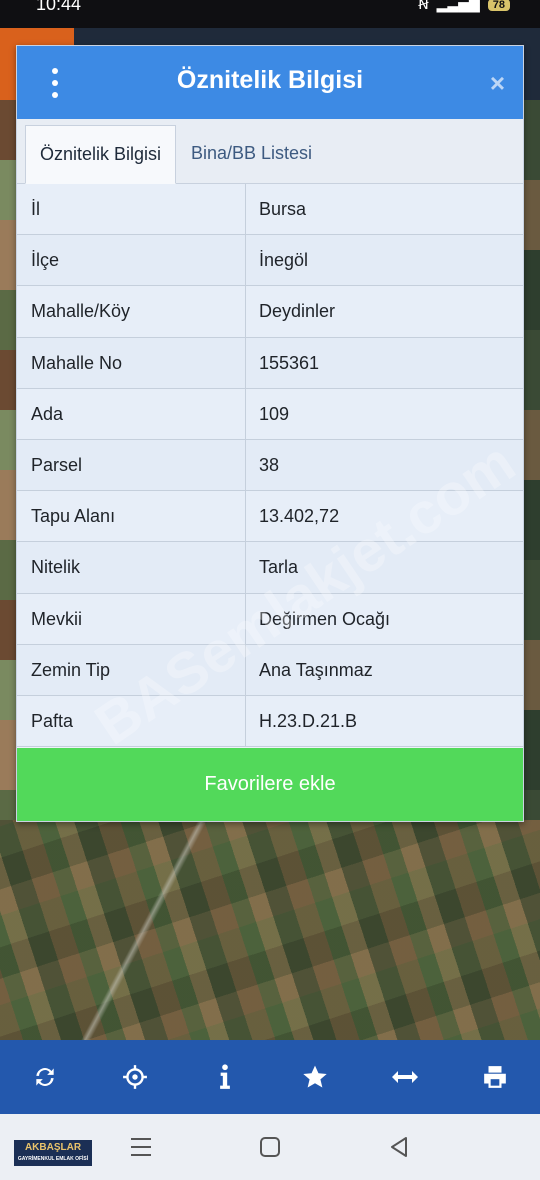 Image resolution: width=540 pixels, height=1180 pixels. What do you see at coordinates (325, 618) in the screenshot?
I see `row-value: Değirmen Ocağı` at bounding box center [325, 618].